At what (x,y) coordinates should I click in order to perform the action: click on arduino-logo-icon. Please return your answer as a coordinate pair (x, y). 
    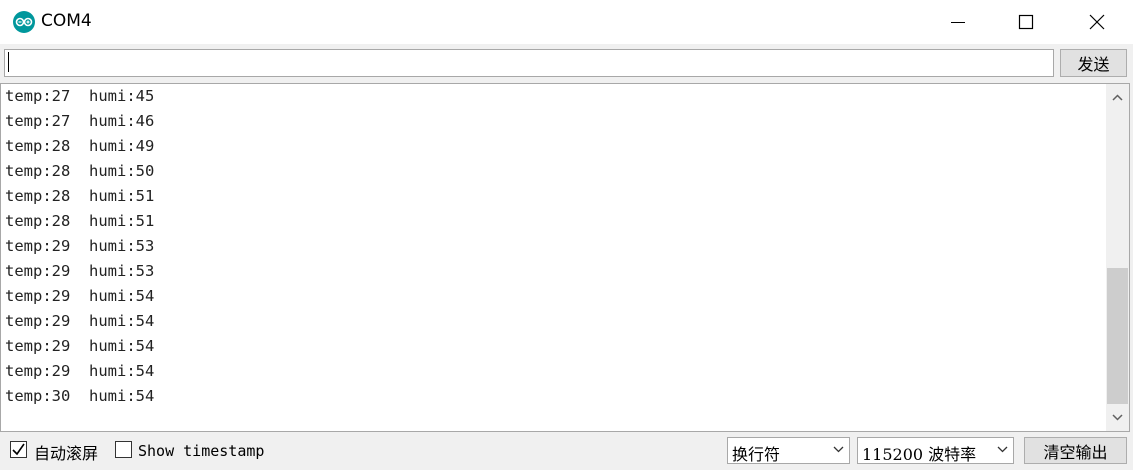
    Looking at the image, I should click on (24, 22).